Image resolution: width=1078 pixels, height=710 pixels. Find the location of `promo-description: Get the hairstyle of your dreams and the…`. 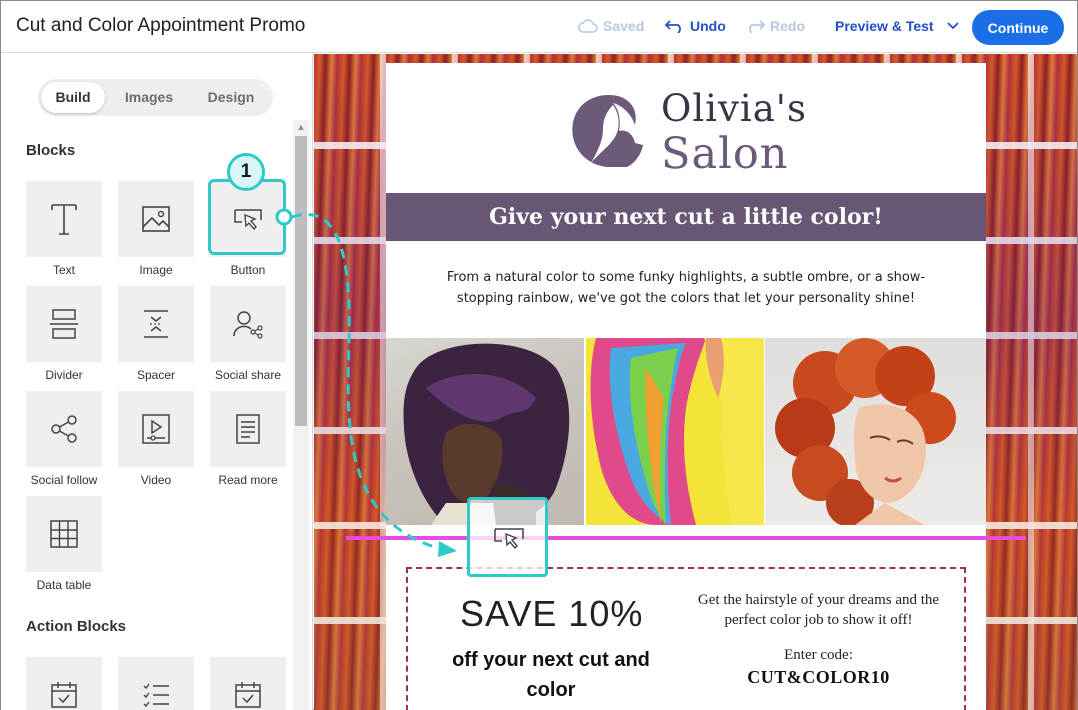

promo-description: Get the hairstyle of your dreams and the… is located at coordinates (818, 610).